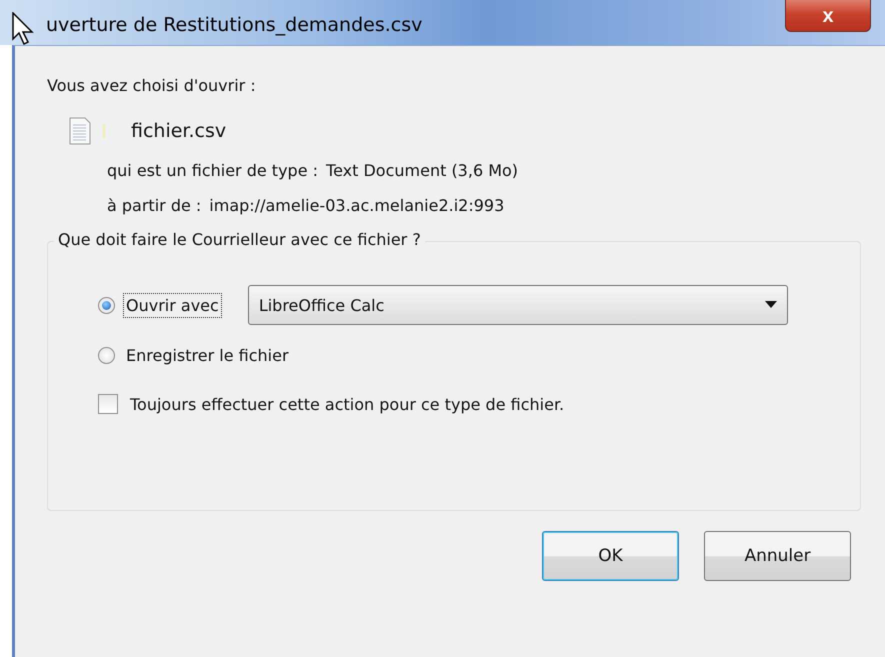  I want to click on caret-icon, so click(770, 305).